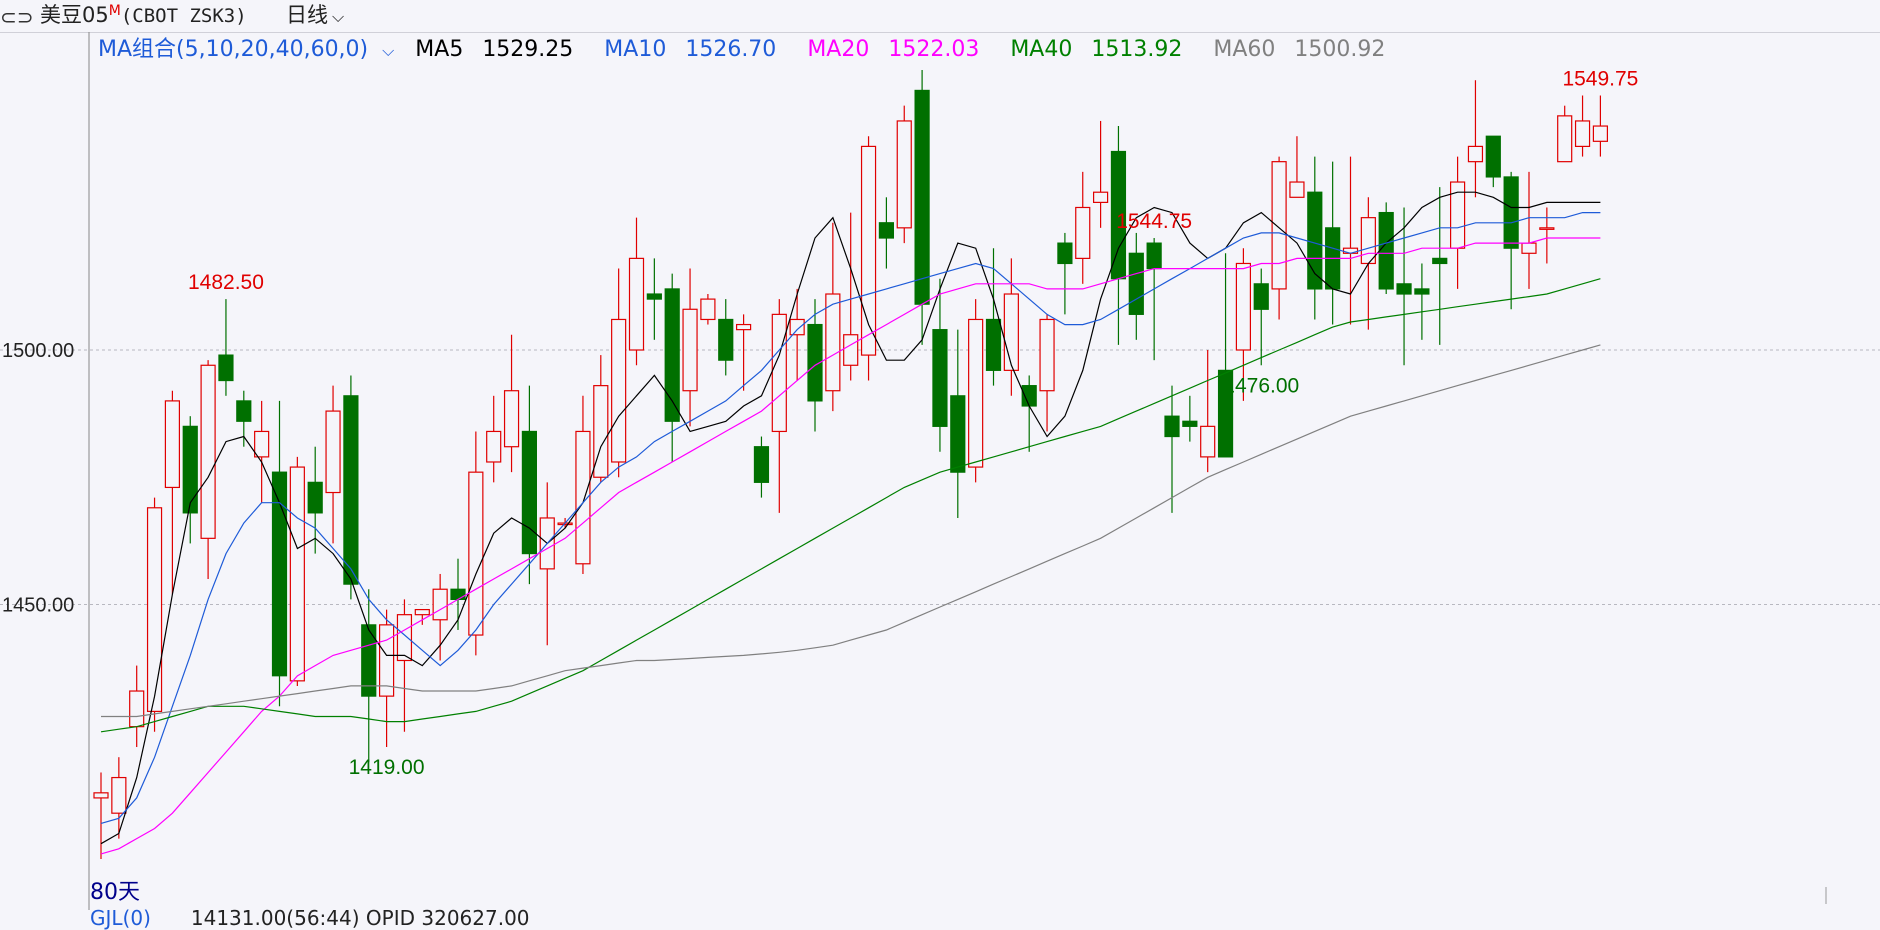 Image resolution: width=1880 pixels, height=930 pixels. Describe the element at coordinates (17, 17) in the screenshot. I see `link-icon: ⊂⊃` at that location.